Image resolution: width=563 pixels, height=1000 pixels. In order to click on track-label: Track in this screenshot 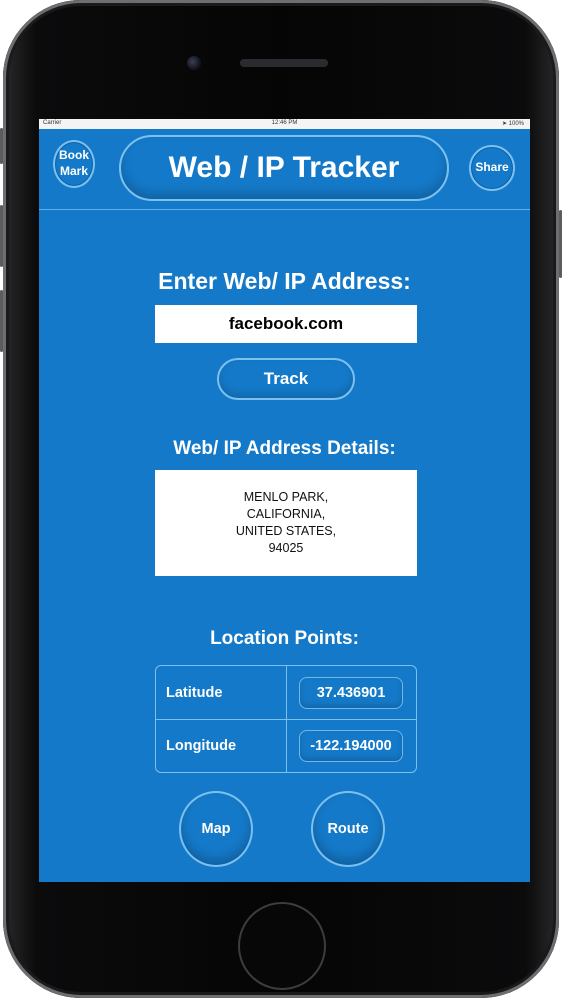, I will do `click(286, 378)`.